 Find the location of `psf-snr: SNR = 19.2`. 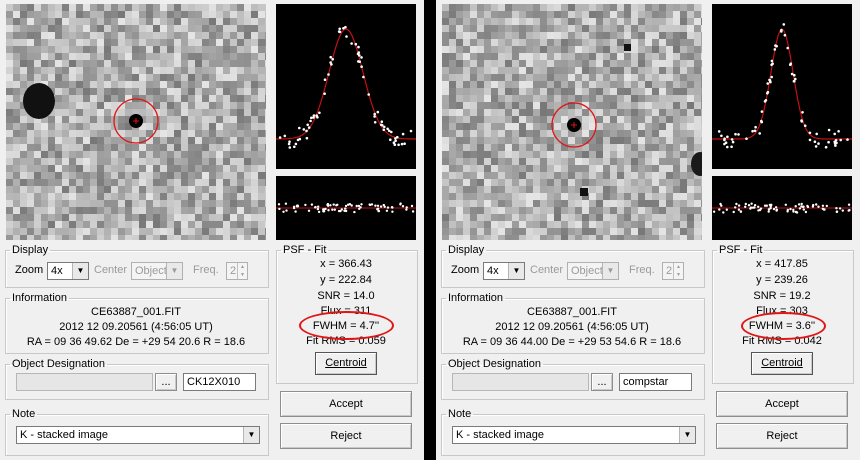

psf-snr: SNR = 19.2 is located at coordinates (782, 296).